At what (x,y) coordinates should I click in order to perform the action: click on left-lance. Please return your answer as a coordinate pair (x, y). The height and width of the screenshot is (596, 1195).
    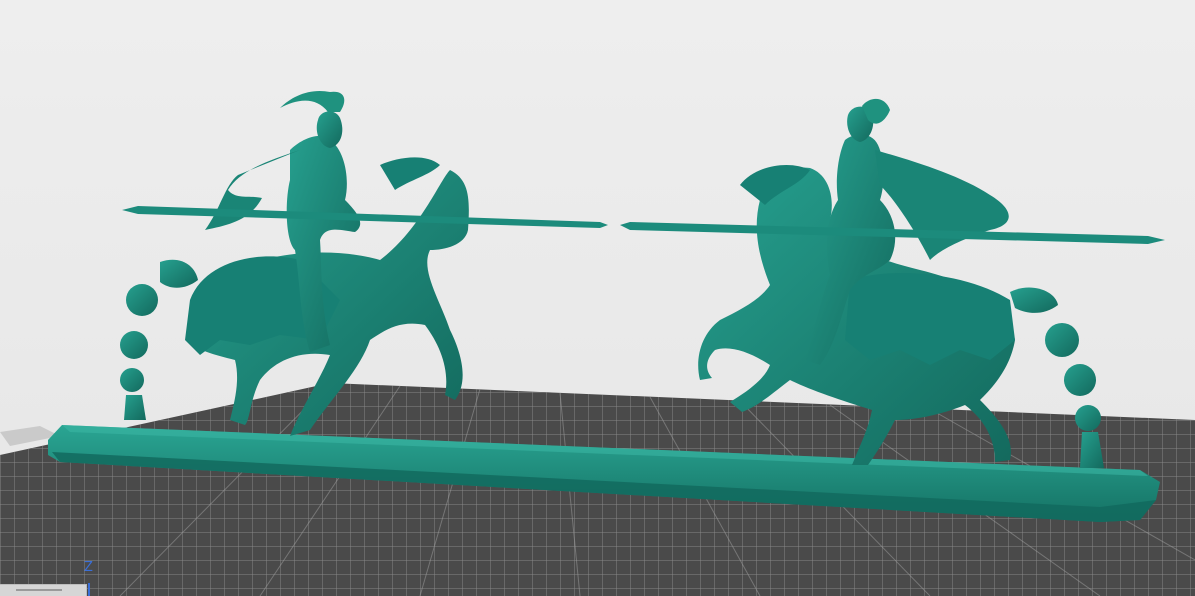
    Looking at the image, I should click on (365, 217).